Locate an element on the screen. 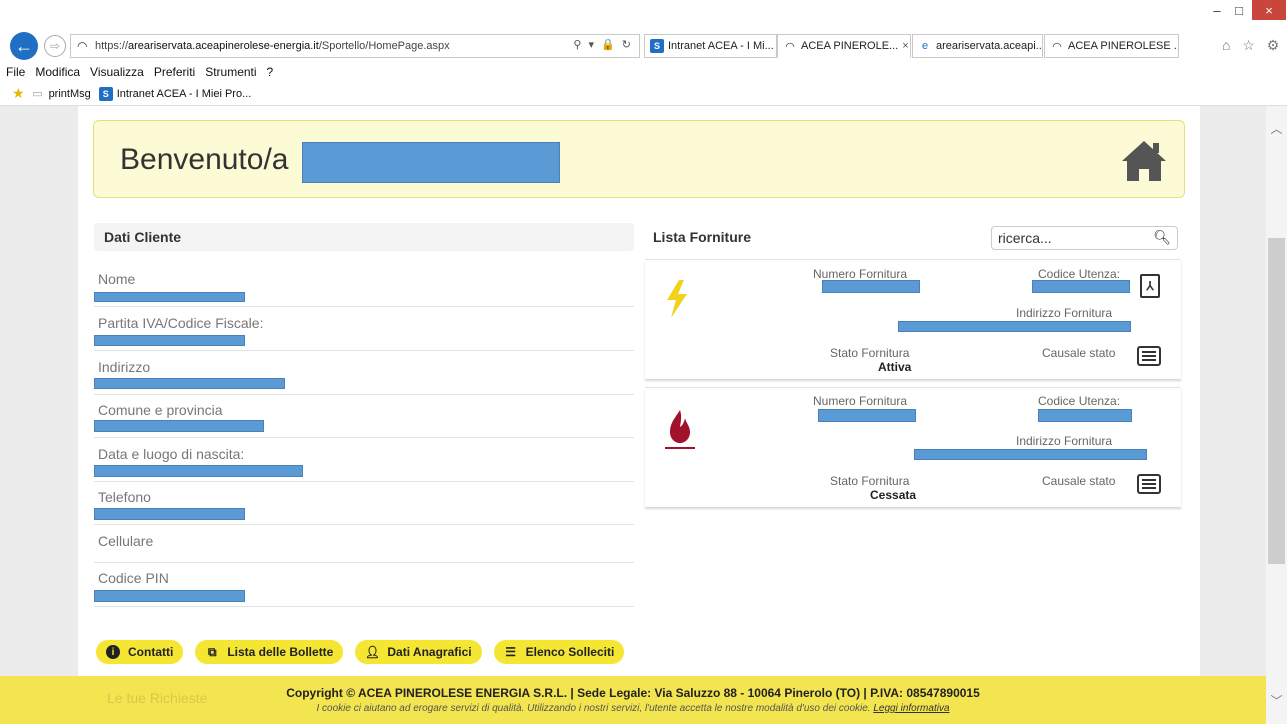  lista-forniture-header: Lista Forniture is located at coordinates (702, 237).